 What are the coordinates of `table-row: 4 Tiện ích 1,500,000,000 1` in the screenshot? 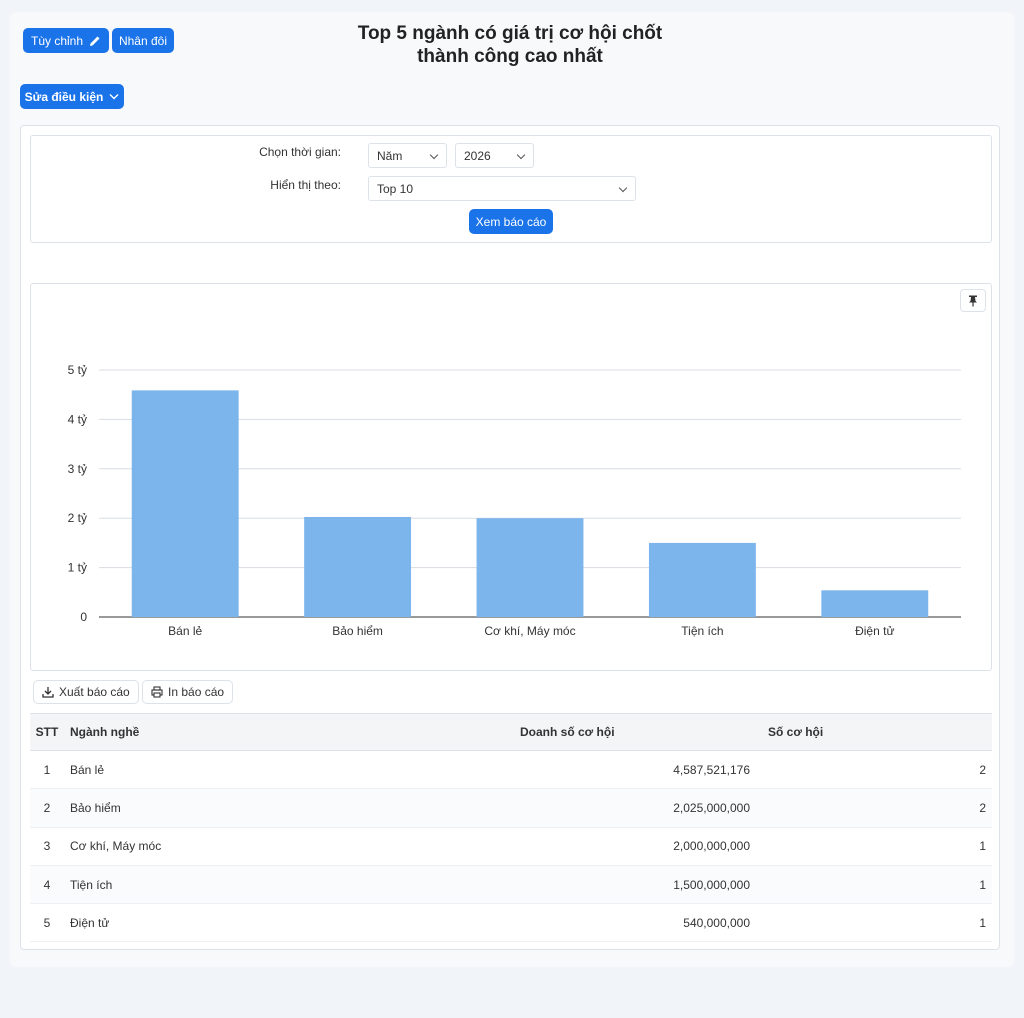 It's located at (511, 884).